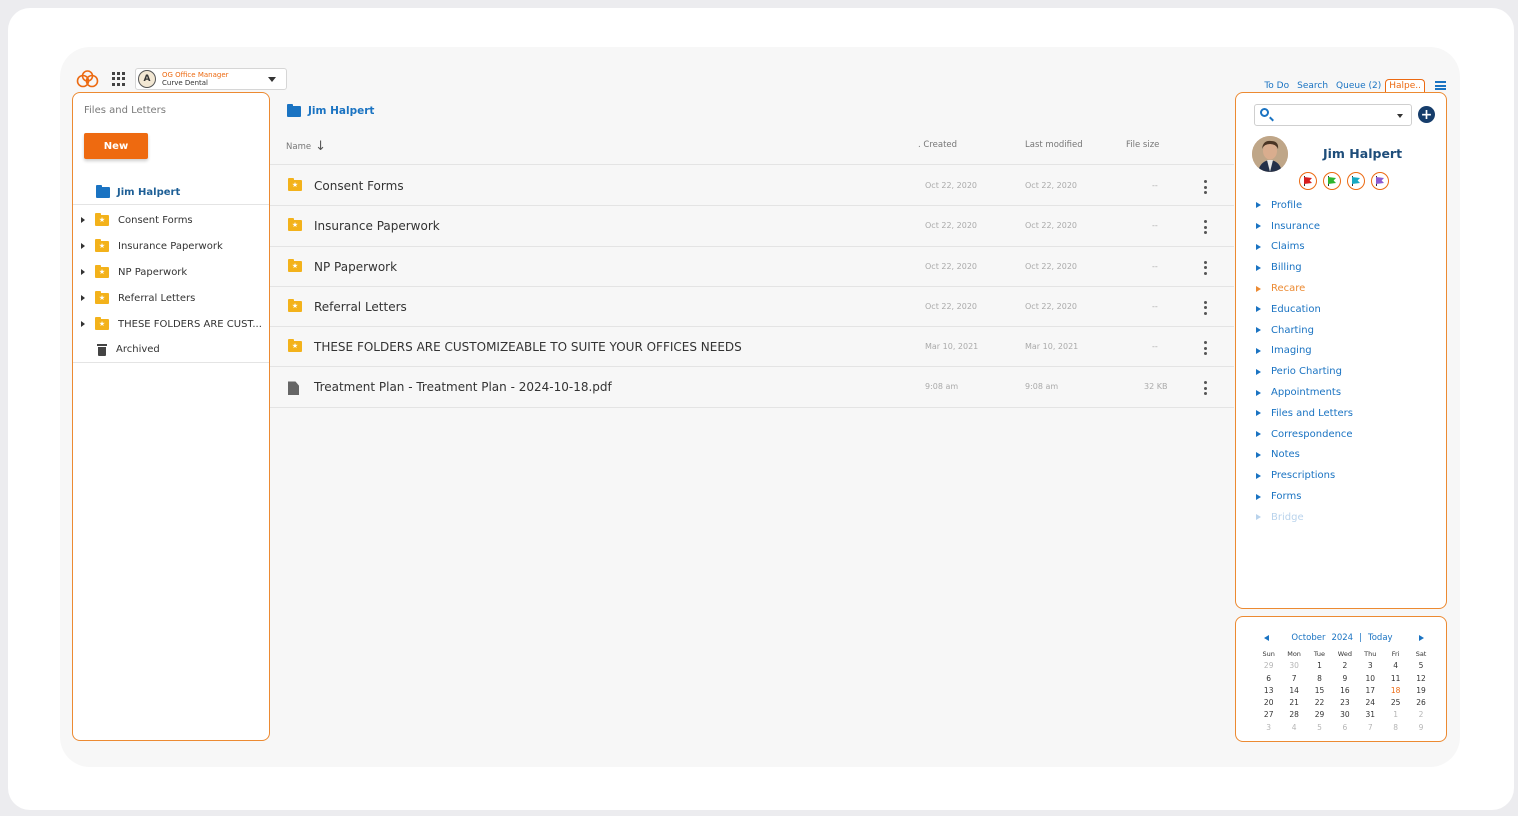 Image resolution: width=1518 pixels, height=816 pixels. I want to click on search-link: Search, so click(1312, 86).